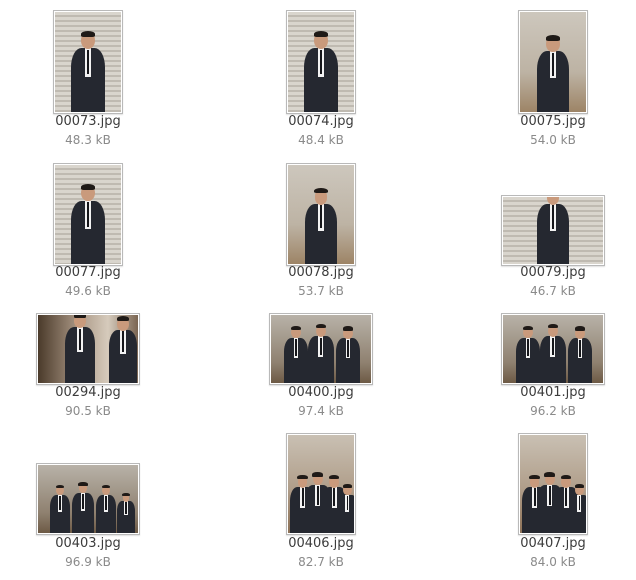 This screenshot has width=636, height=580. I want to click on file-name: 00407.jpg, so click(552, 543).